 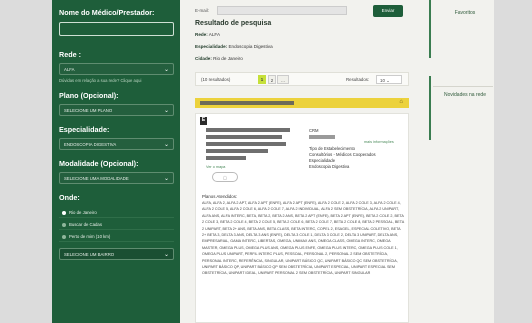 I want to click on type-badge: E, so click(x=203, y=121).